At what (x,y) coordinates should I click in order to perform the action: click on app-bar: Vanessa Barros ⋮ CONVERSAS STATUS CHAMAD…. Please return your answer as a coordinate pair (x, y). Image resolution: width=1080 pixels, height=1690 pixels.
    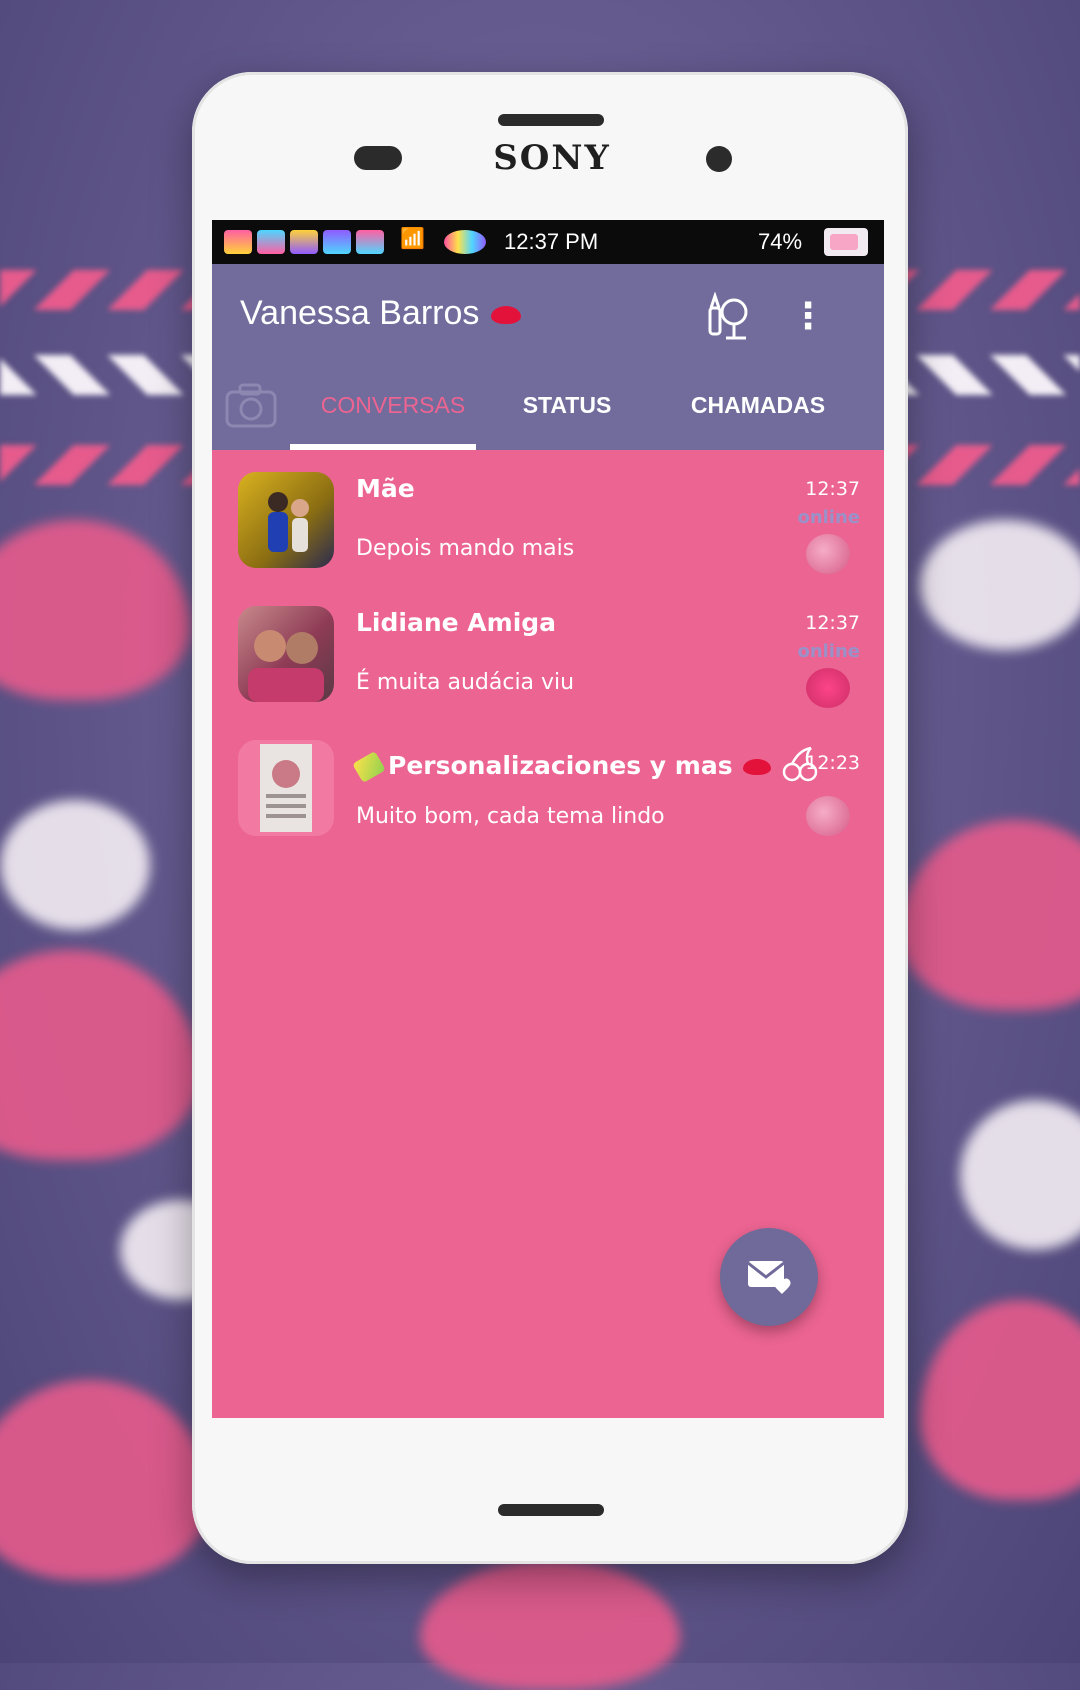
    Looking at the image, I should click on (548, 357).